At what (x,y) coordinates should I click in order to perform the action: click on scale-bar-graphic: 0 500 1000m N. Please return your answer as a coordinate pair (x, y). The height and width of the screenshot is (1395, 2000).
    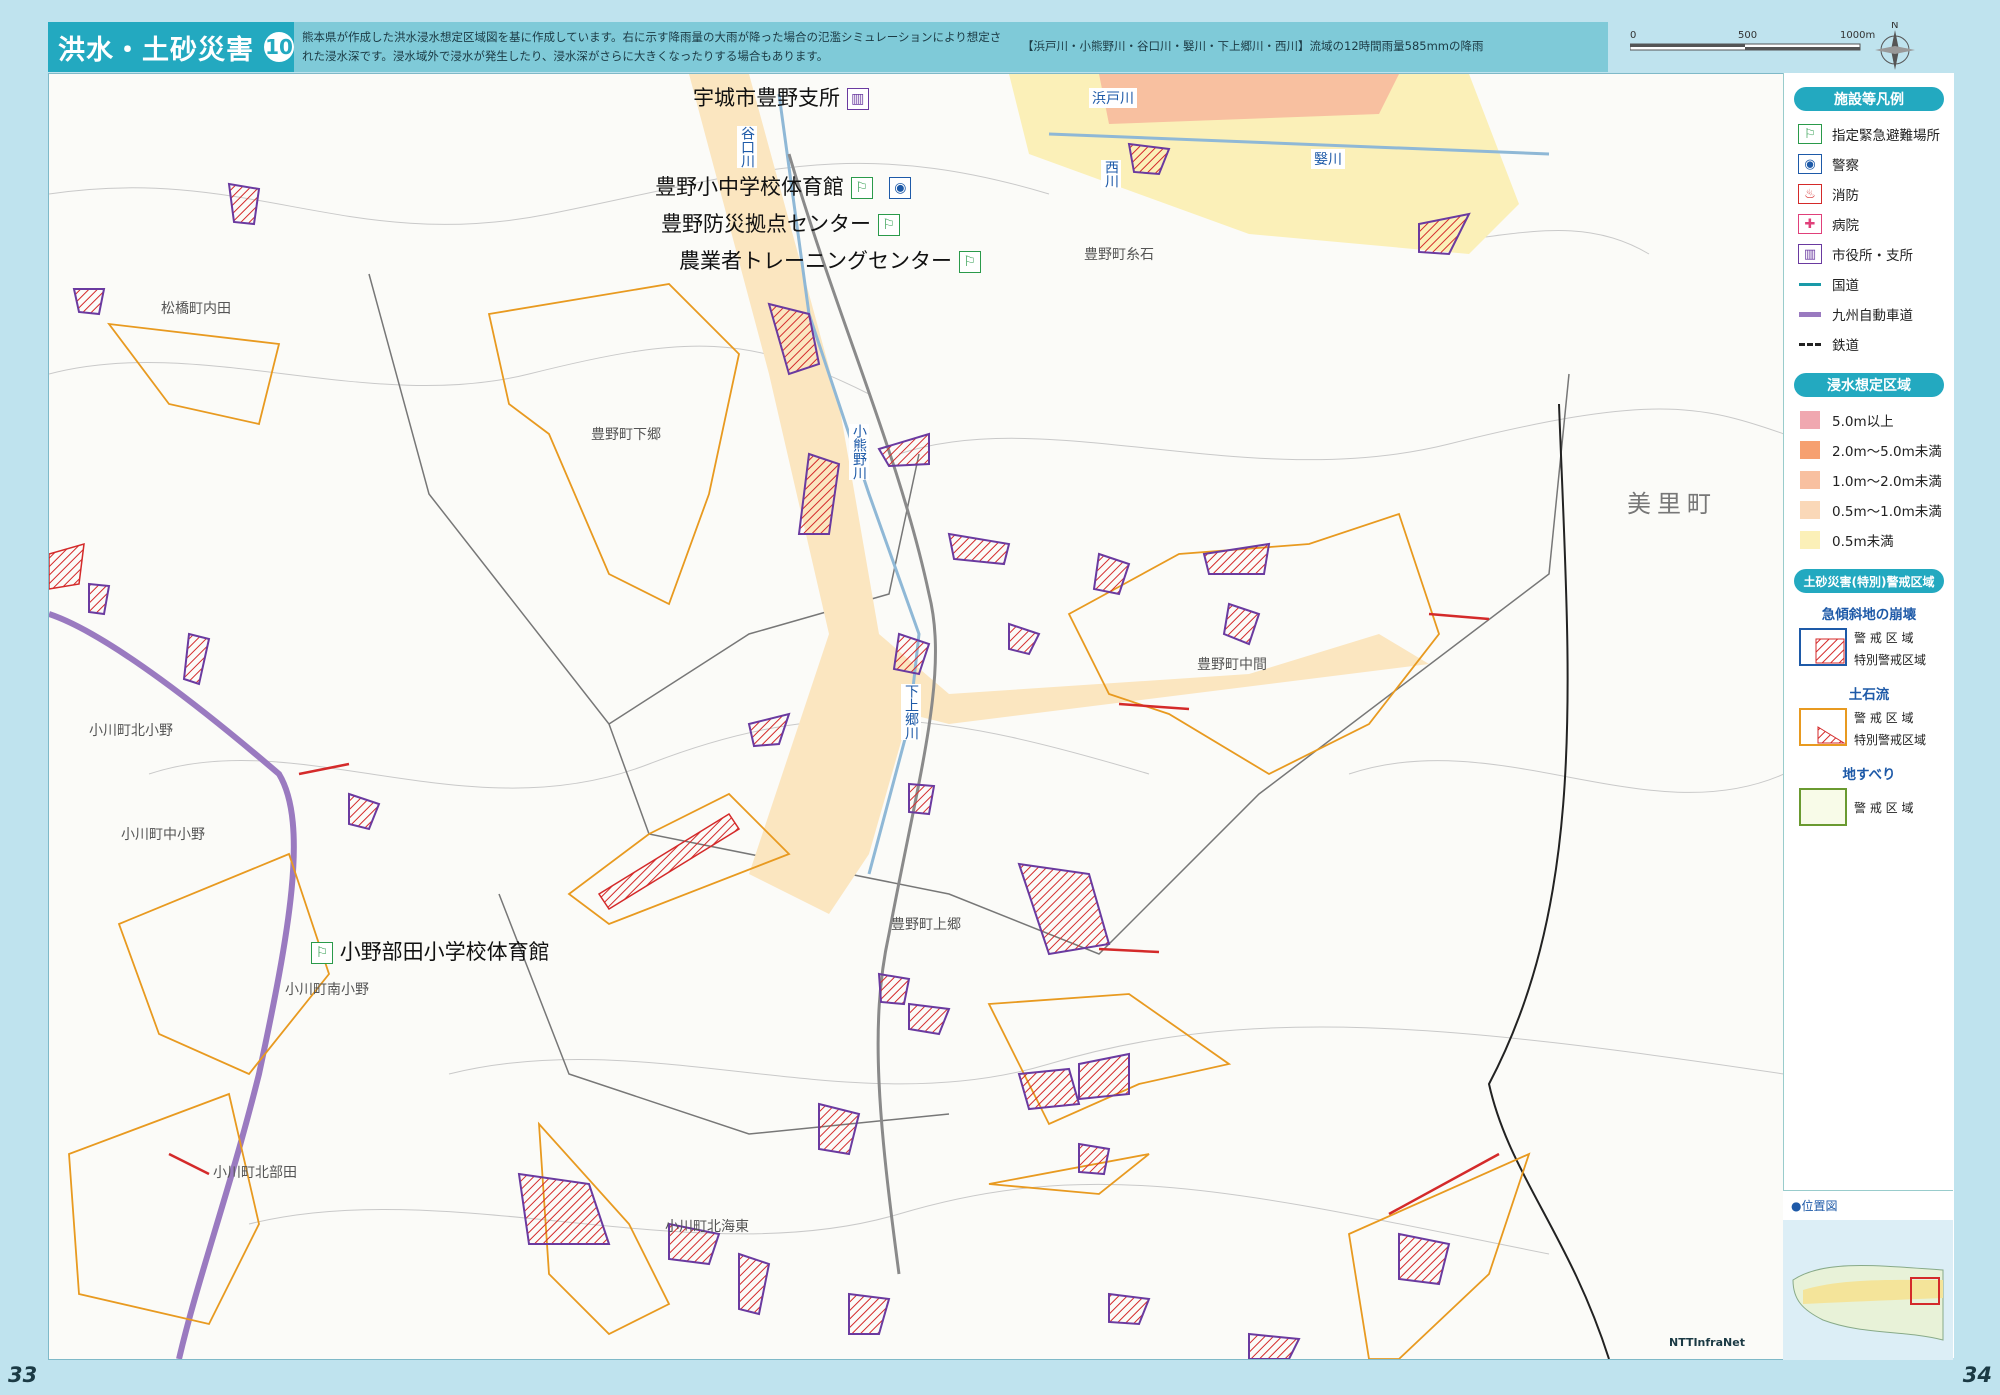
    Looking at the image, I should click on (1772, 45).